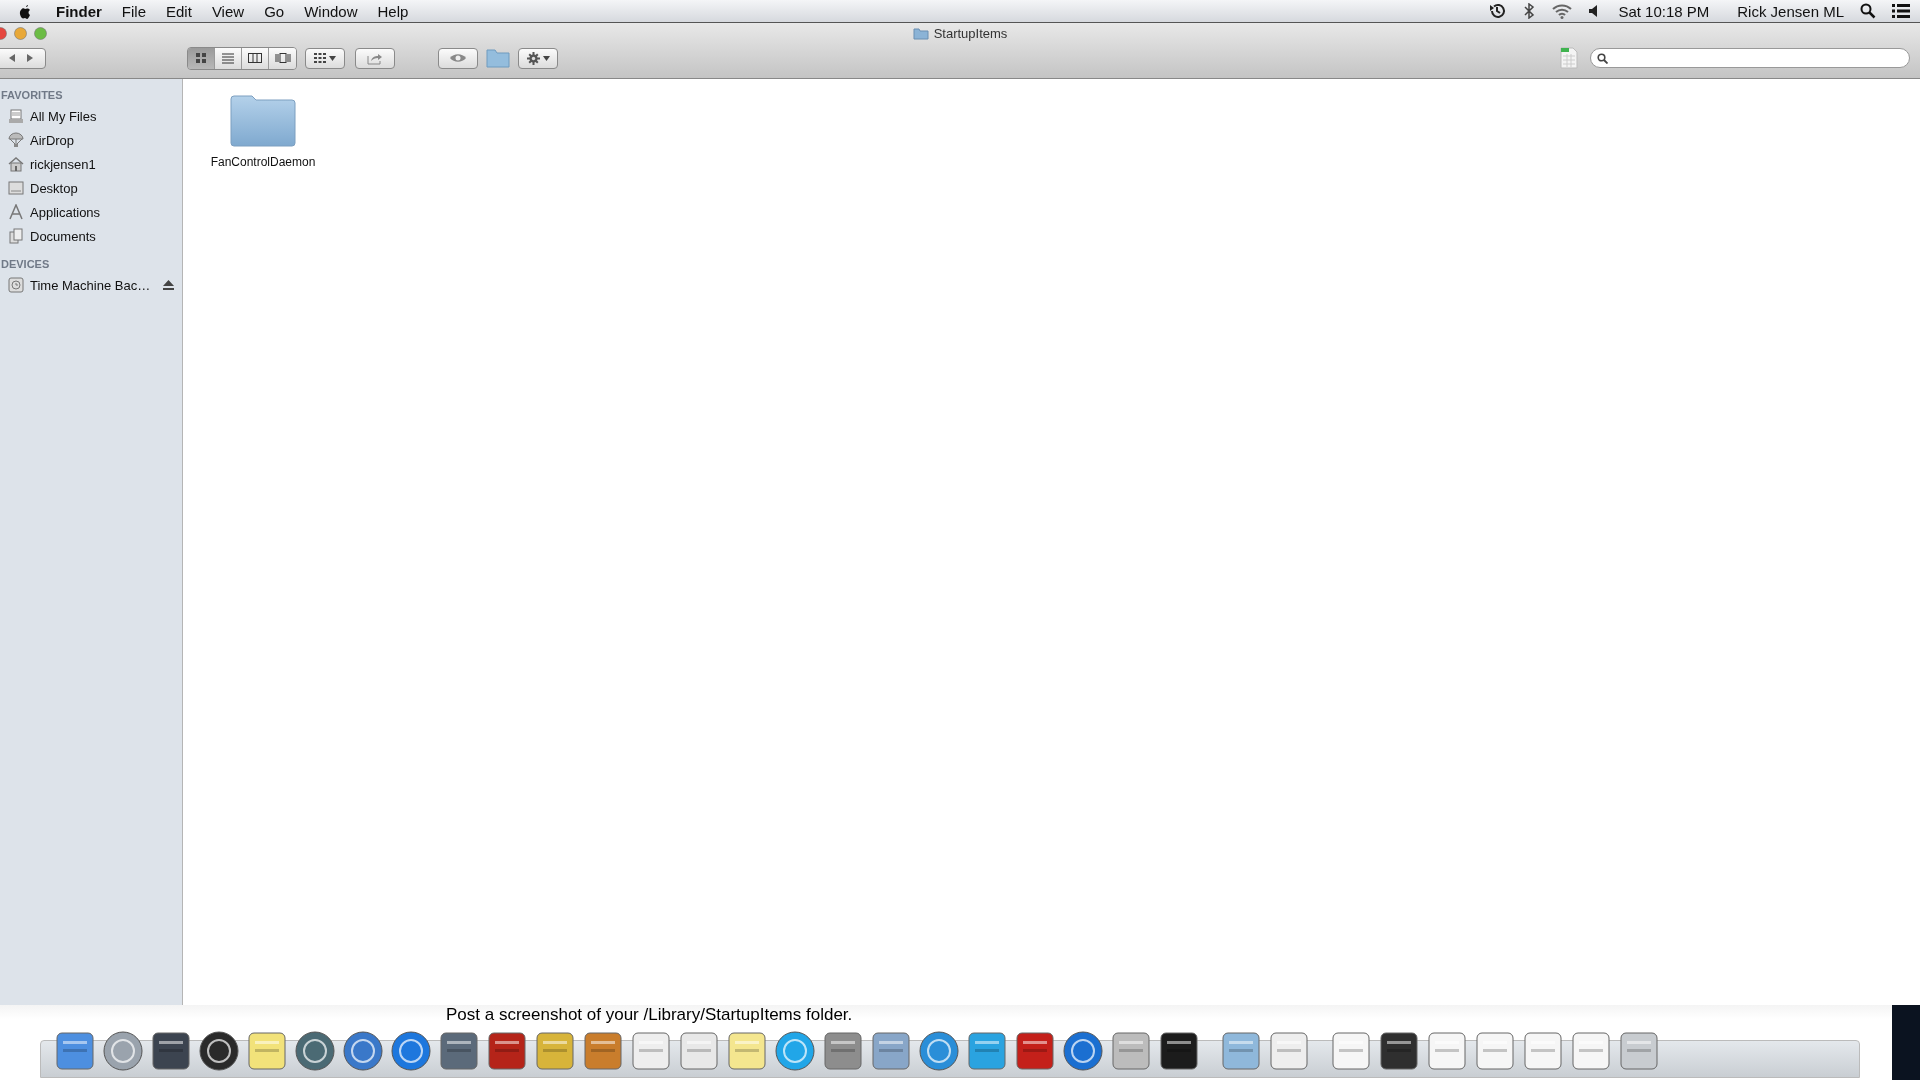 The image size is (1920, 1080). Describe the element at coordinates (32, 95) in the screenshot. I see `sidebar-heading: FAVORITES` at that location.